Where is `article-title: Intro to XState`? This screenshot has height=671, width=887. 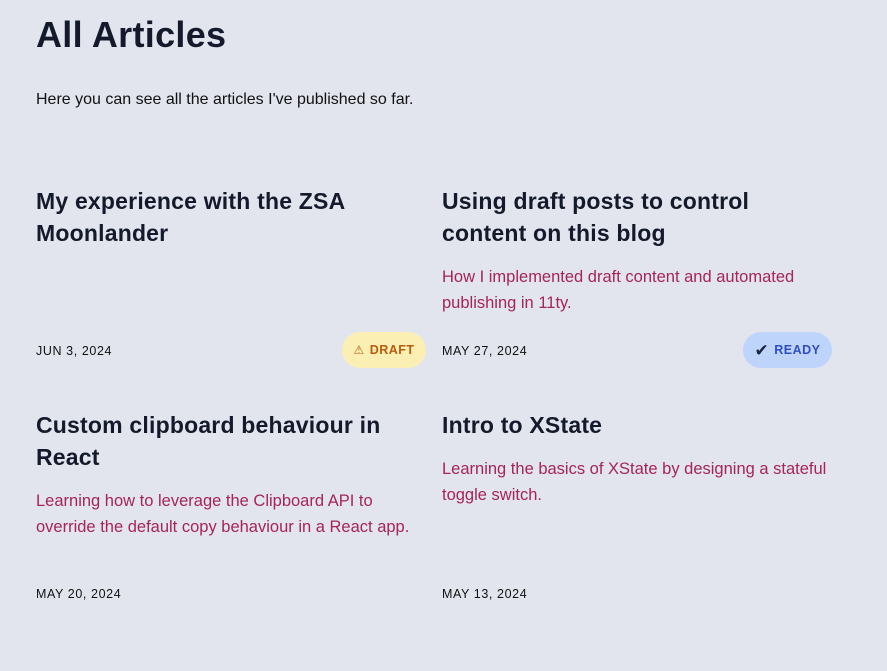
article-title: Intro to XState is located at coordinates (637, 425).